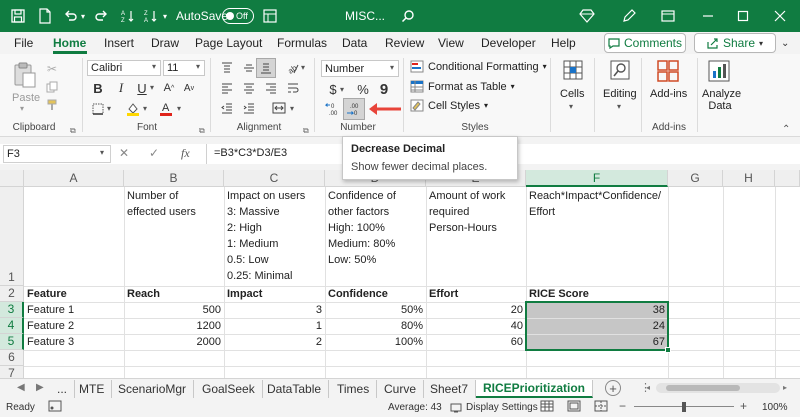  What do you see at coordinates (12, 342) in the screenshot?
I see `row-header-5: 5` at bounding box center [12, 342].